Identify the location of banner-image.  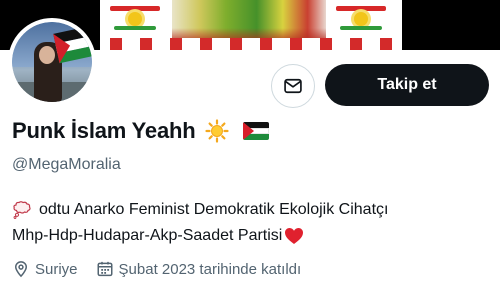
(251, 25).